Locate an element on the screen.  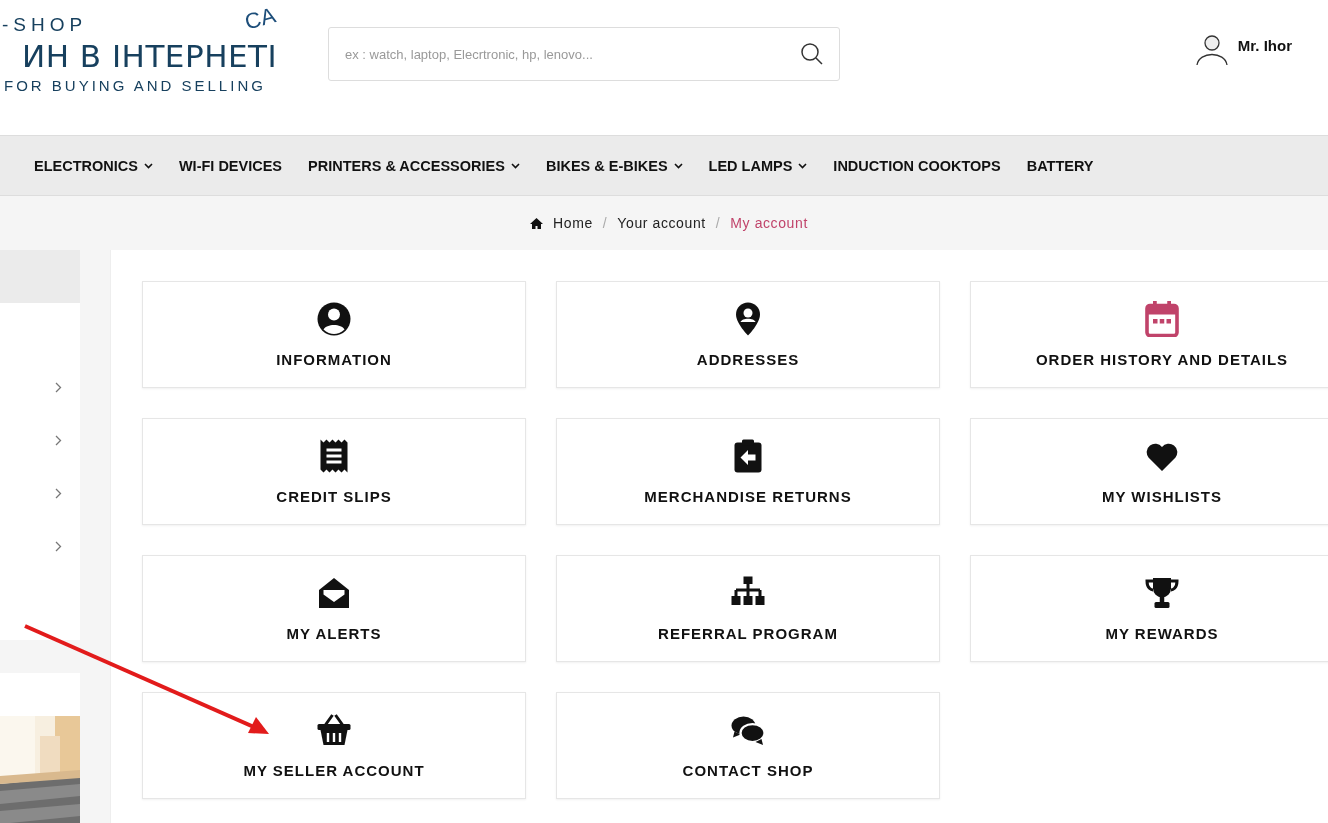
user-icon is located at coordinates (1211, 50).